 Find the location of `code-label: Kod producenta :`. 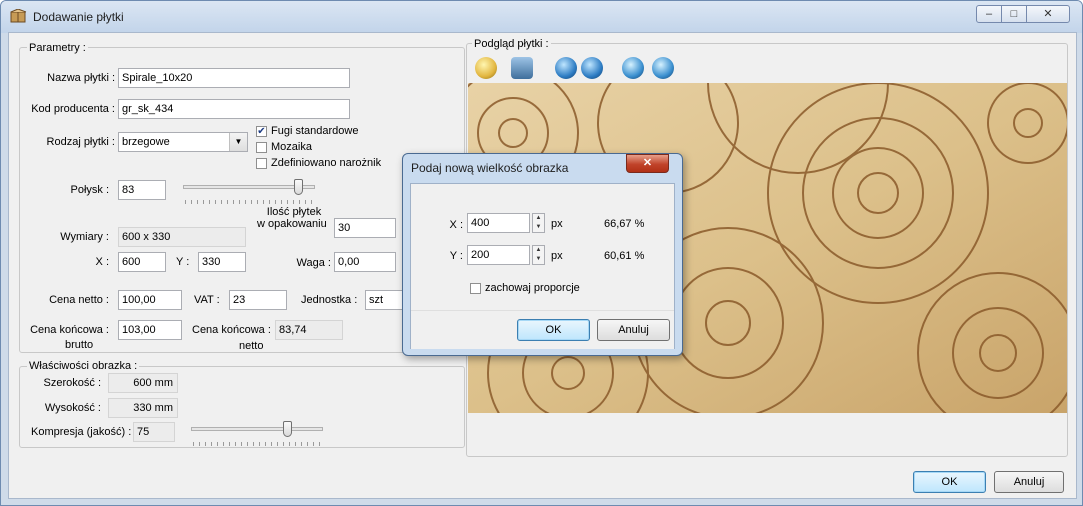

code-label: Kod producenta : is located at coordinates (73, 109).